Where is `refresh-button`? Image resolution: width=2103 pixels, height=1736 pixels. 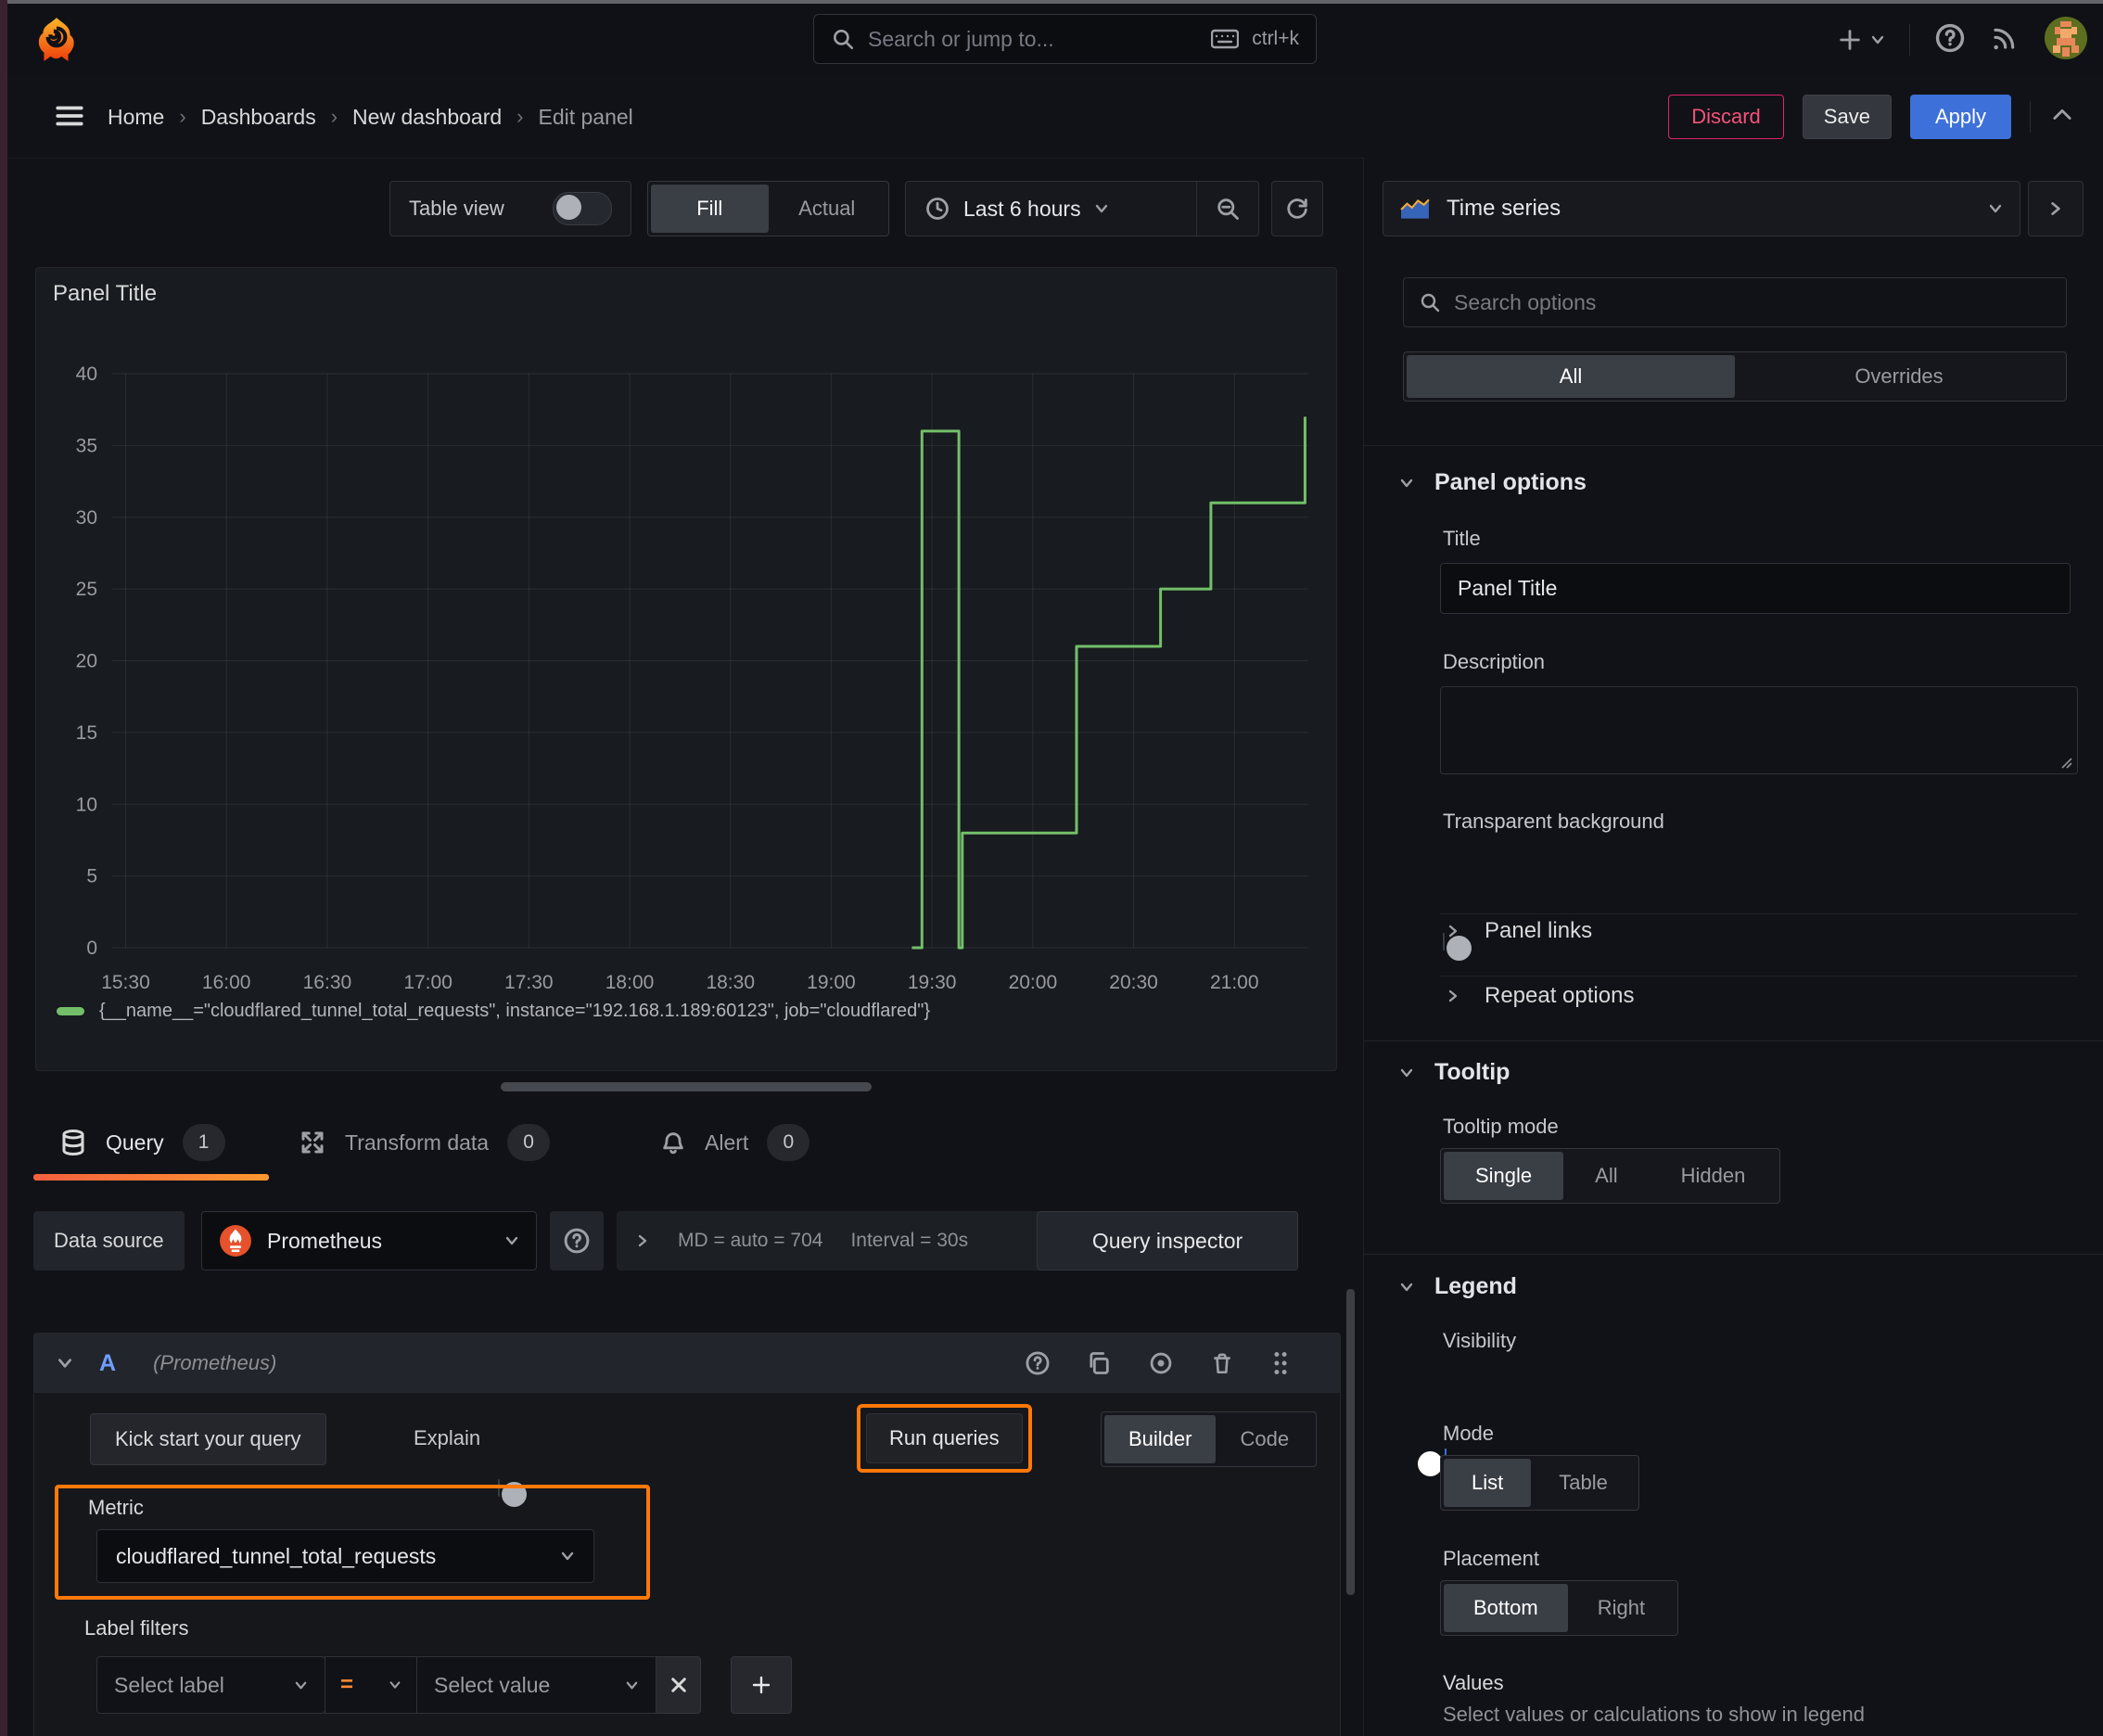 refresh-button is located at coordinates (1297, 208).